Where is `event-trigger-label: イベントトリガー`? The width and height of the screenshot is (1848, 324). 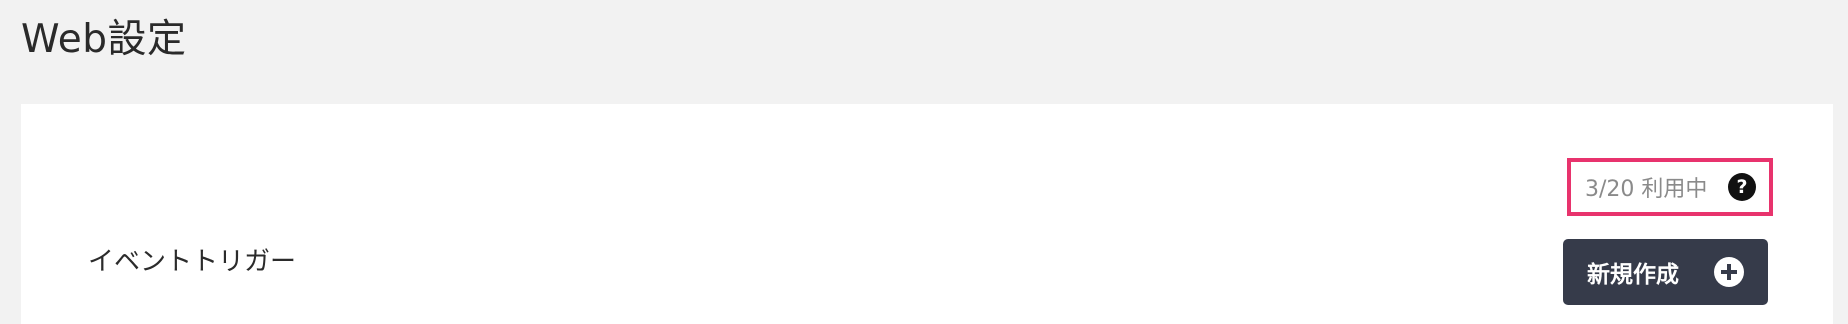 event-trigger-label: イベントトリガー is located at coordinates (192, 262).